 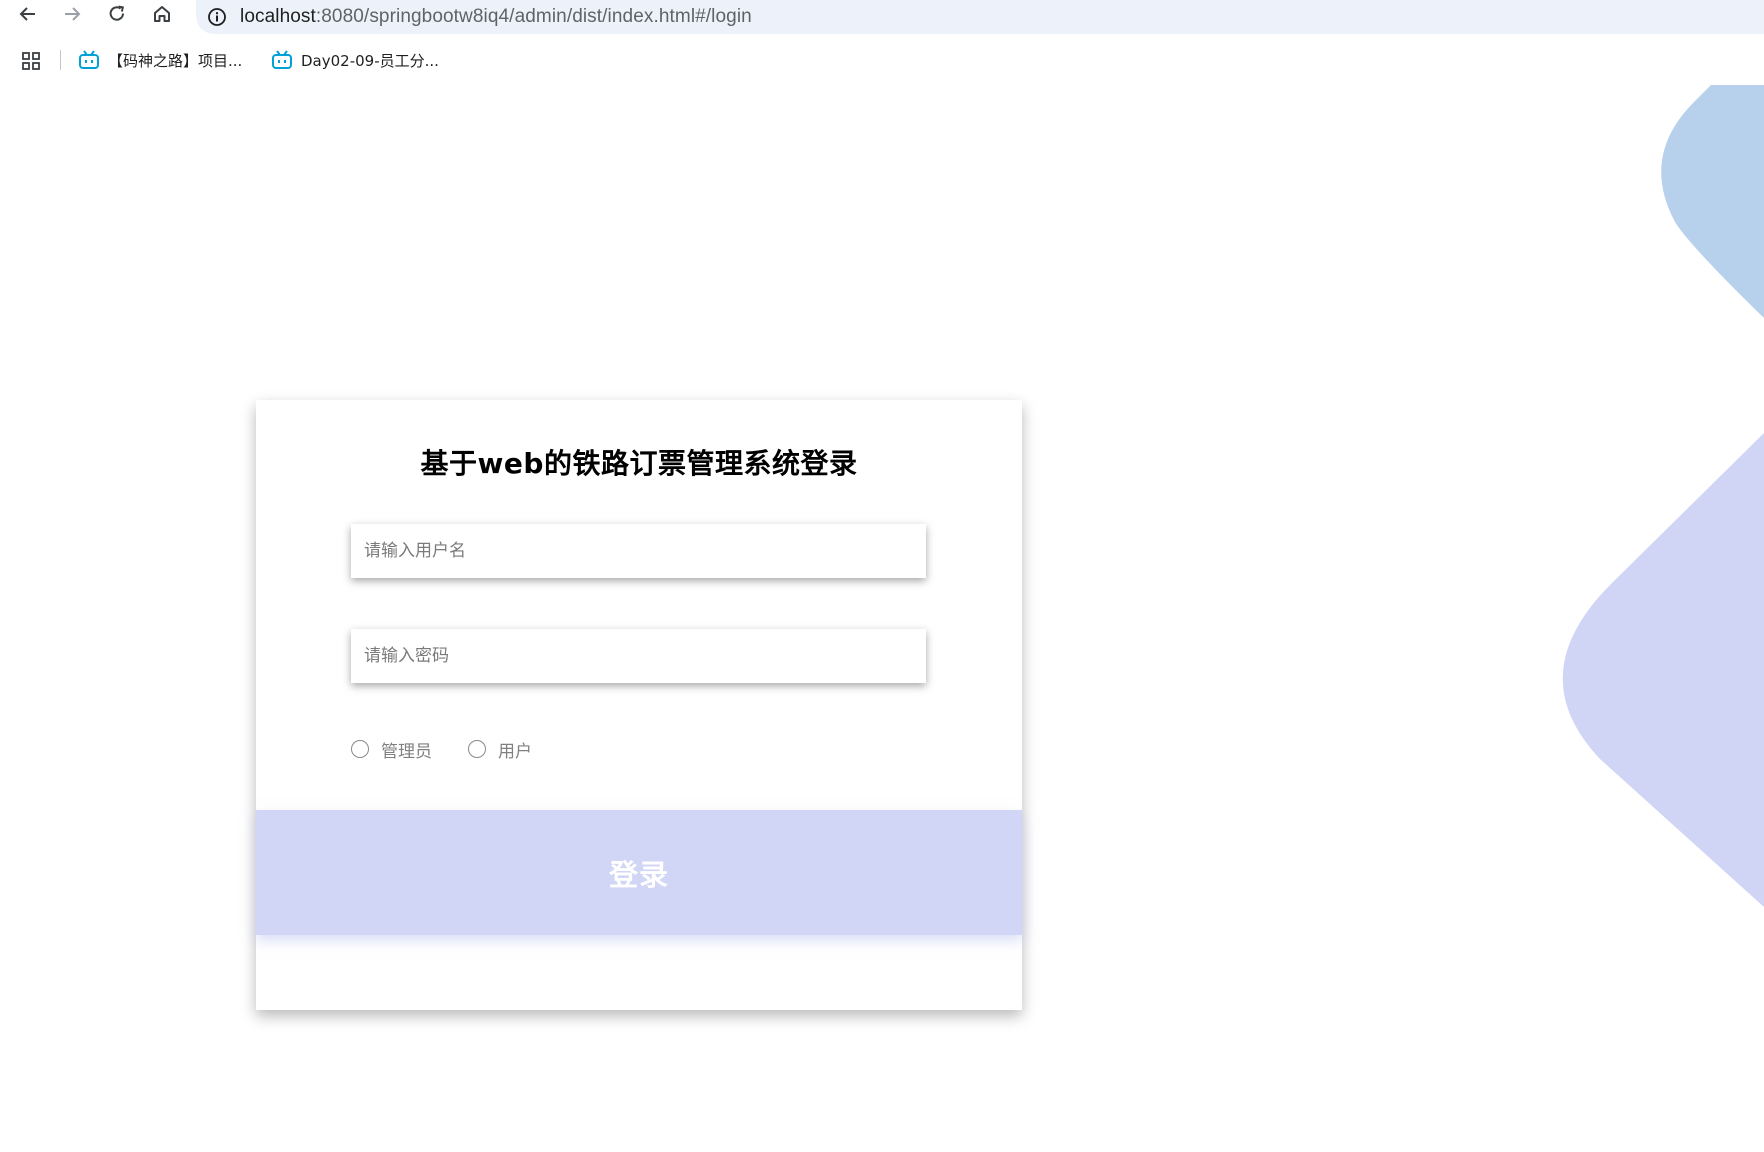 What do you see at coordinates (217, 17) in the screenshot?
I see `site-info-icon` at bounding box center [217, 17].